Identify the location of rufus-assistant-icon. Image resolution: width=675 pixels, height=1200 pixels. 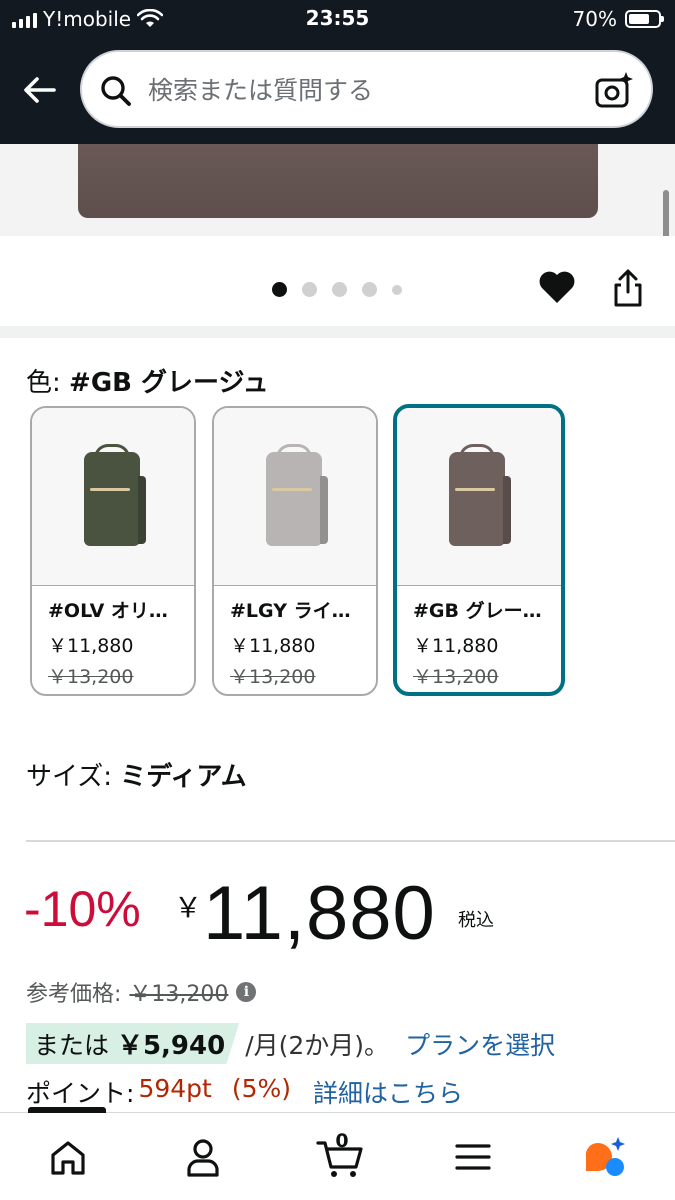
(604, 1157).